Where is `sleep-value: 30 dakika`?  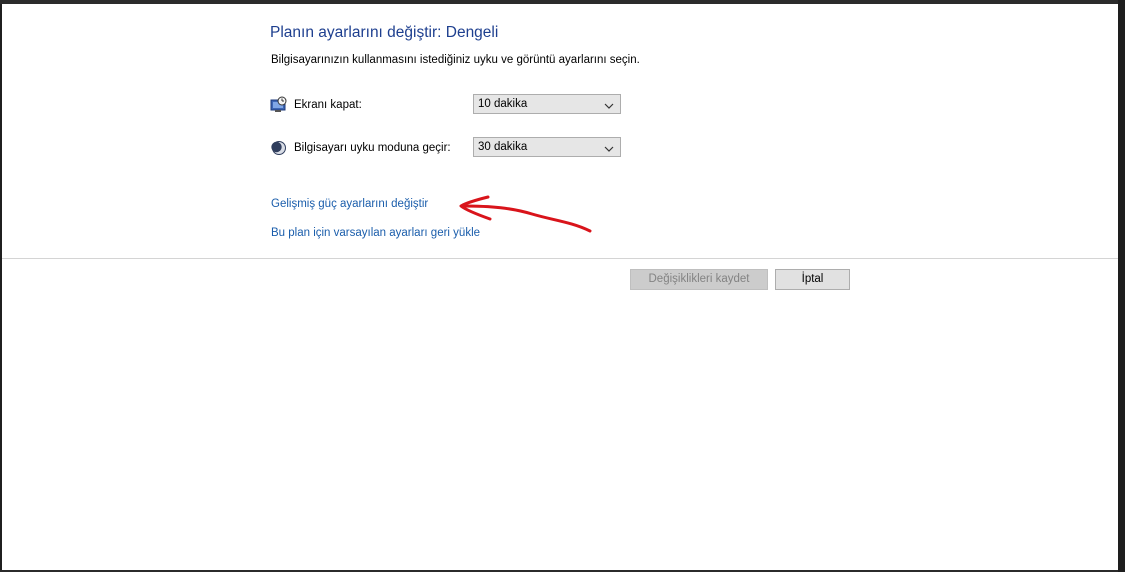
sleep-value: 30 dakika is located at coordinates (503, 147).